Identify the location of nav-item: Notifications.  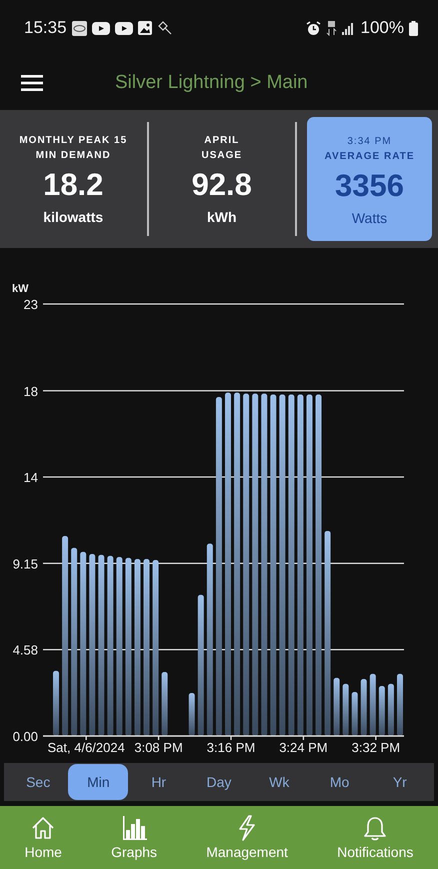
(375, 837).